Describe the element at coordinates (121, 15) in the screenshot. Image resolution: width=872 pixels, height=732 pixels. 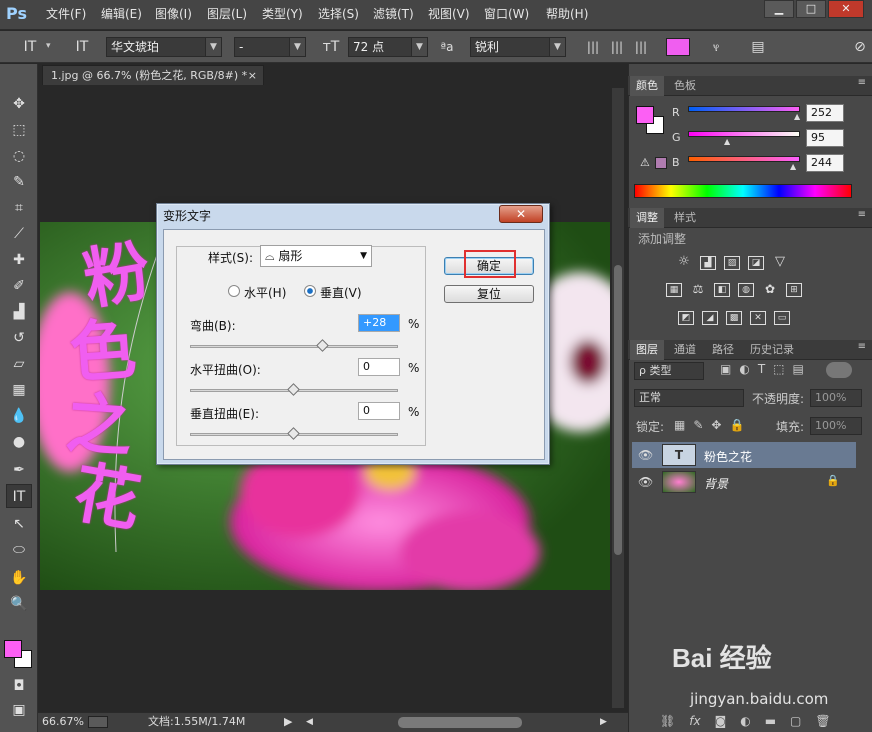
I see `menu-edit: 编辑(E)` at that location.